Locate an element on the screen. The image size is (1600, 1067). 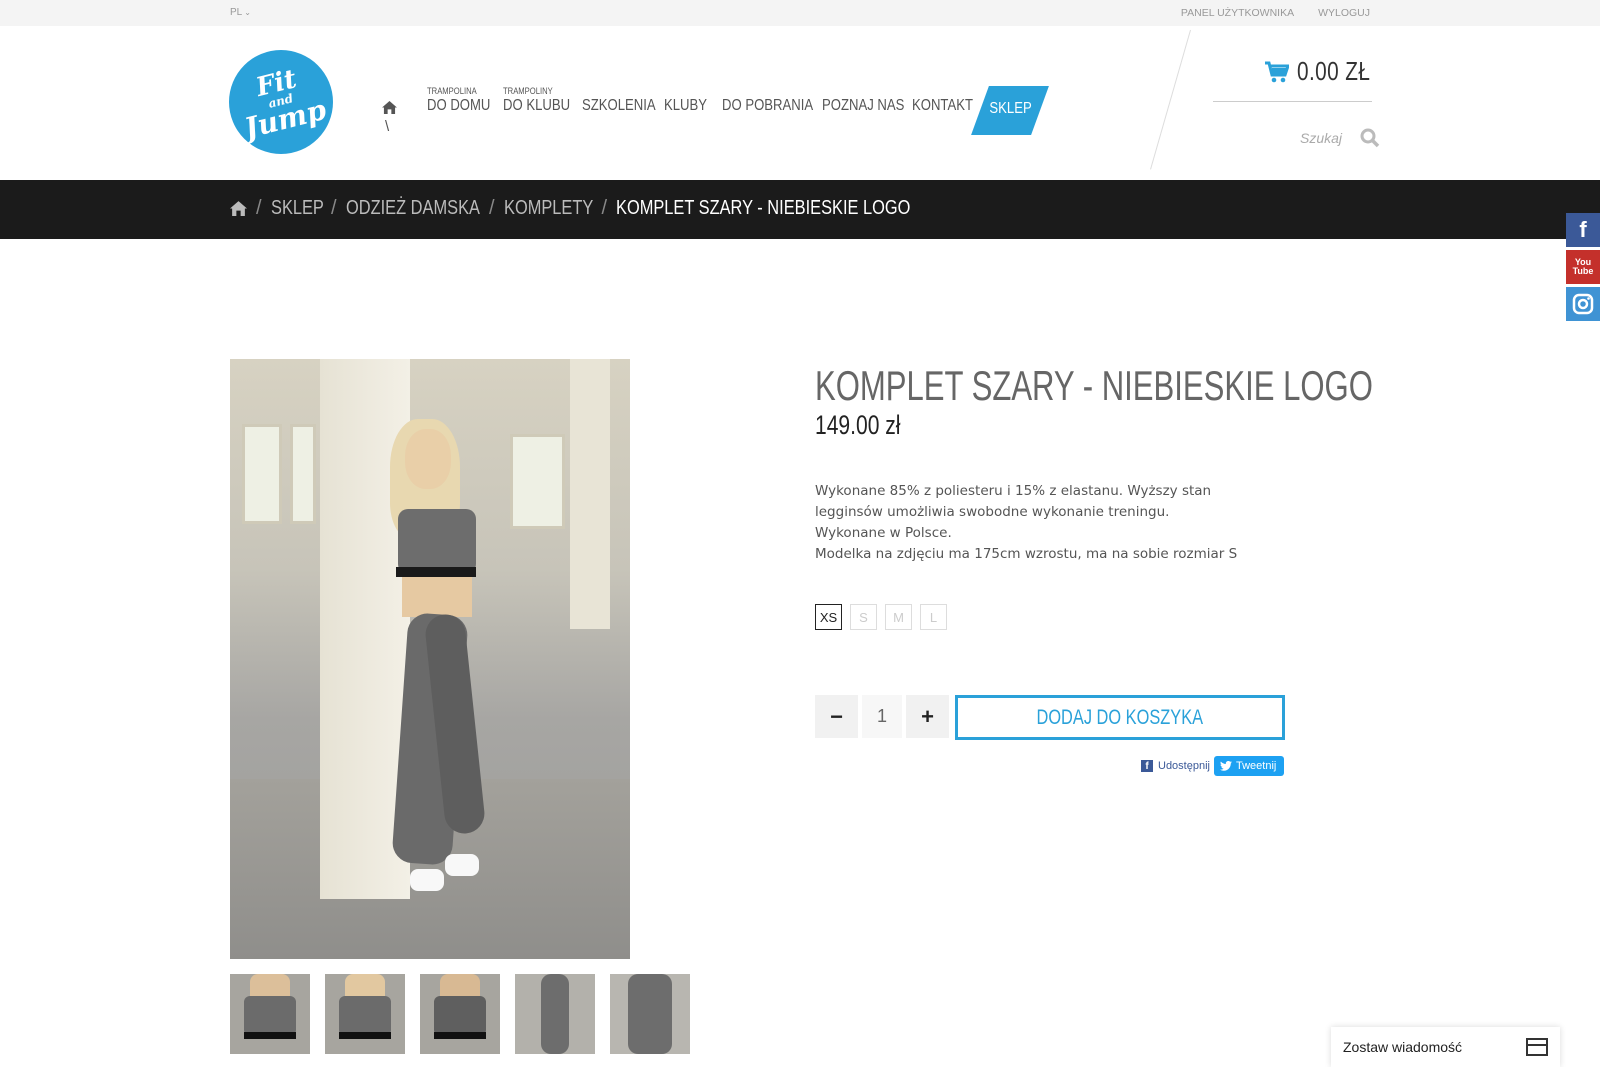
breadcrumb-current: KOMPLET SZARY - NIEBIESKIE LOGO is located at coordinates (763, 208).